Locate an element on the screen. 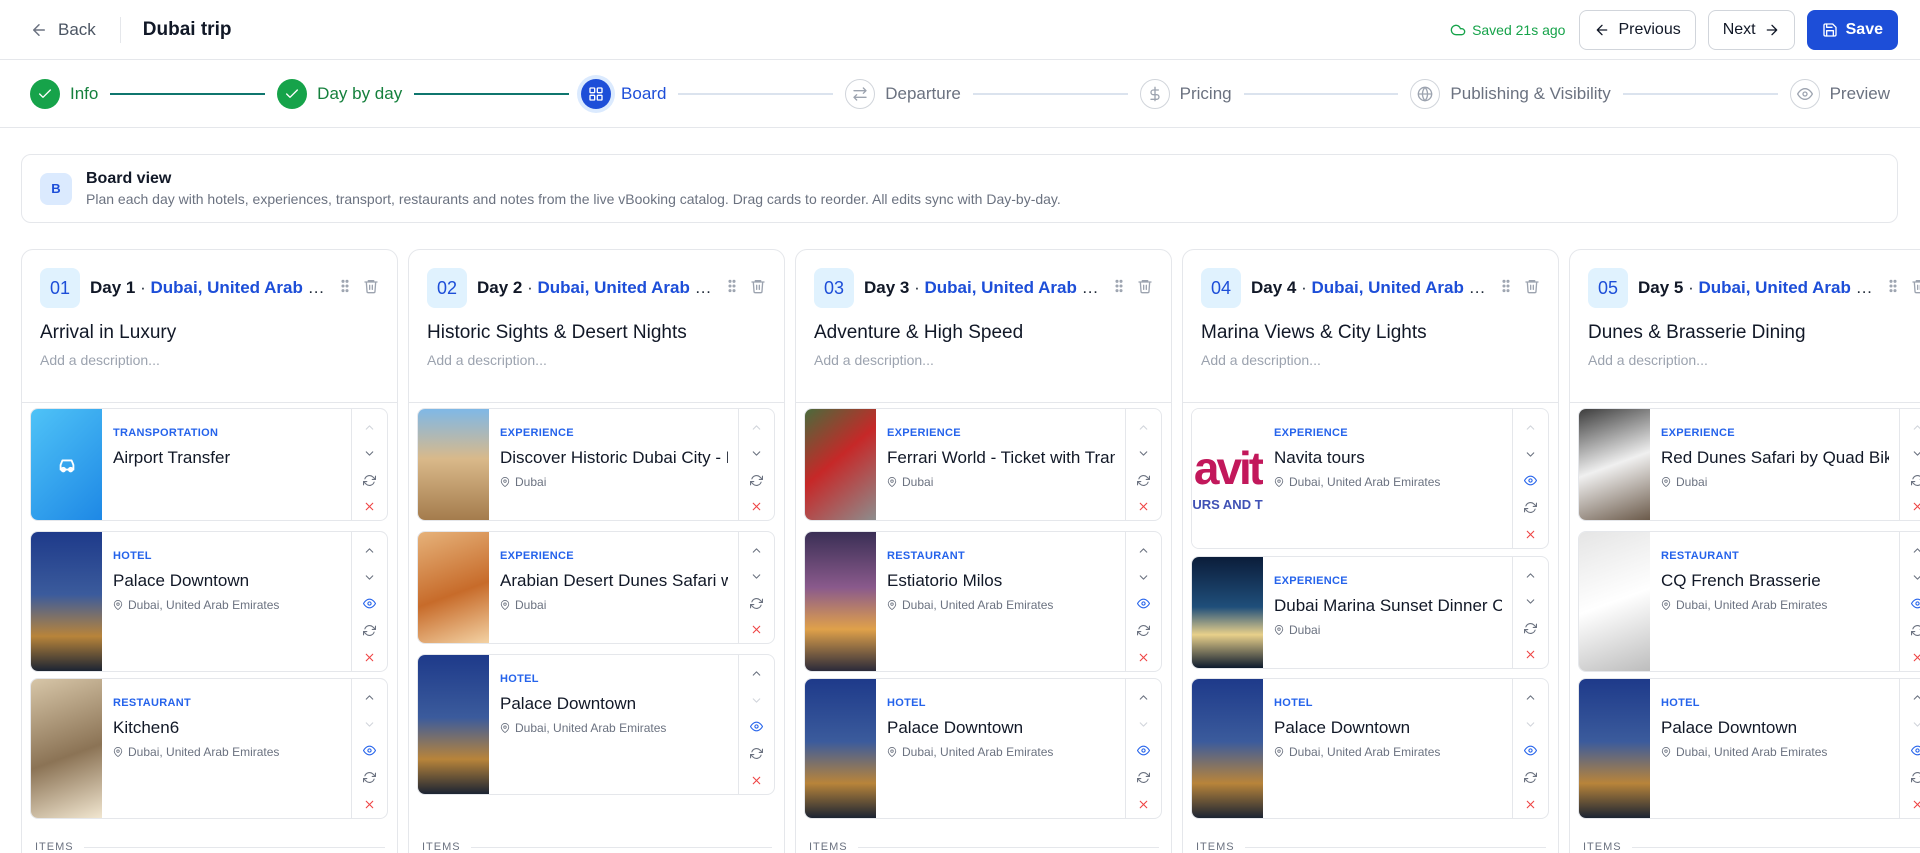 Image resolution: width=1920 pixels, height=853 pixels. step-day-by-day: Day by day is located at coordinates (339, 93).